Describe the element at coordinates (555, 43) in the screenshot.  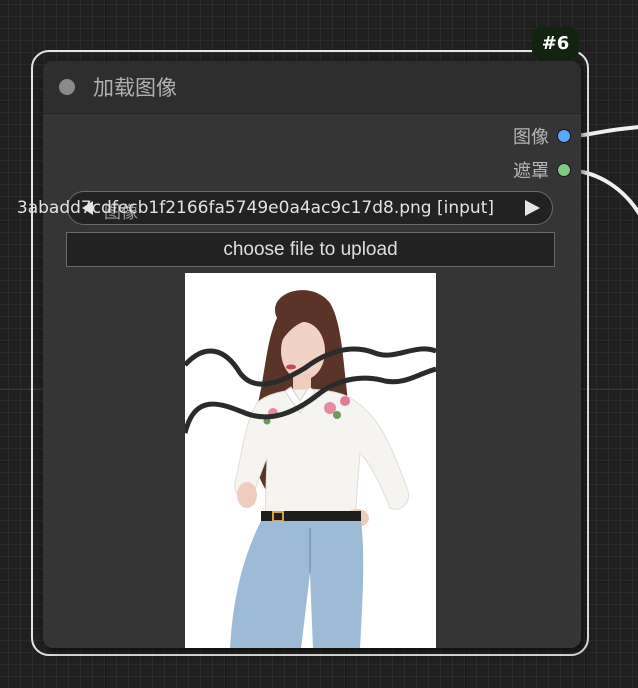
I see `node-id-badge: #6` at that location.